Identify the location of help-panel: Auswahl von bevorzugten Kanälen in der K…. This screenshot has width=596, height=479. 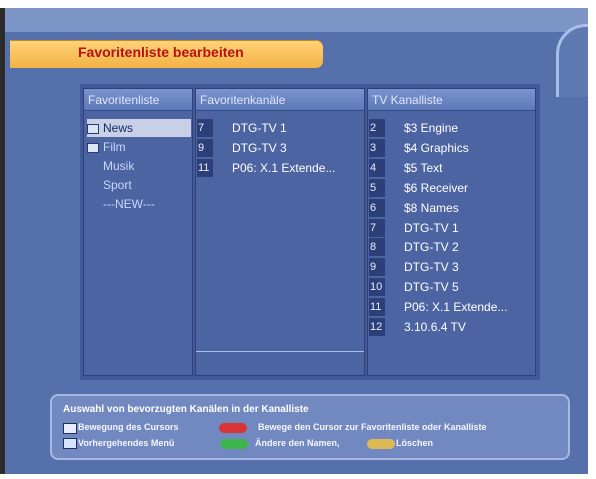
(310, 427).